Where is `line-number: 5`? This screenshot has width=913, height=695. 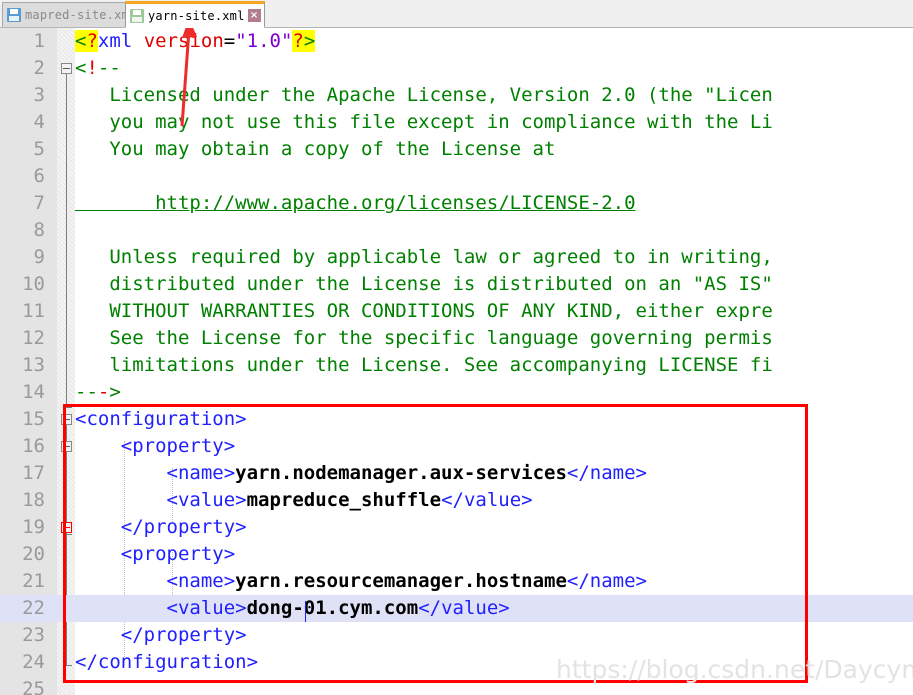 line-number: 5 is located at coordinates (39, 149).